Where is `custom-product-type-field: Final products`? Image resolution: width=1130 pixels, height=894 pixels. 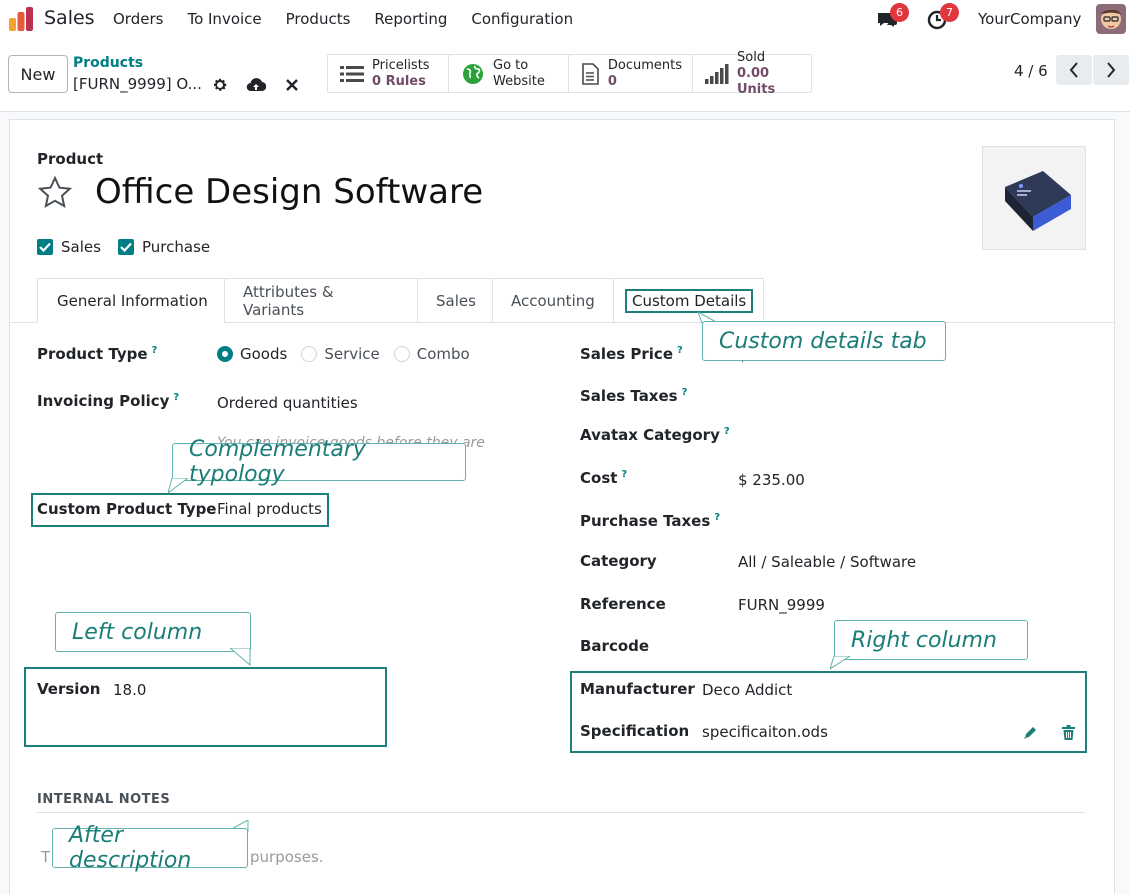 custom-product-type-field: Final products is located at coordinates (269, 509).